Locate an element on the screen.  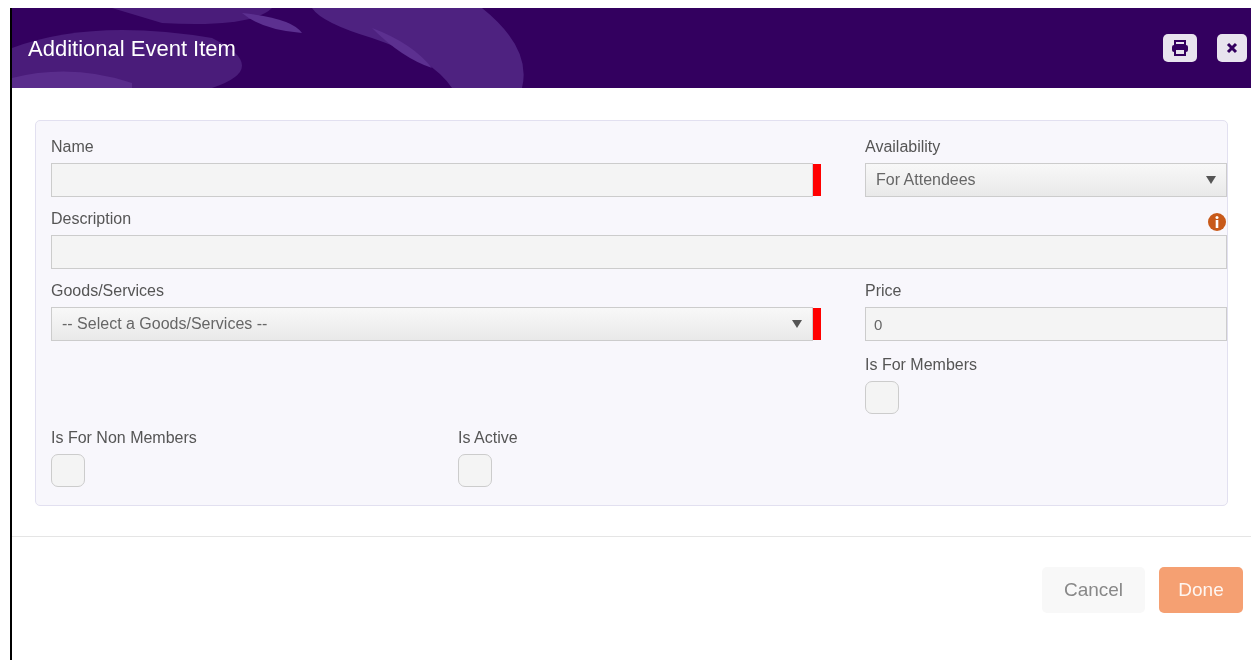
close-icon is located at coordinates (1232, 48).